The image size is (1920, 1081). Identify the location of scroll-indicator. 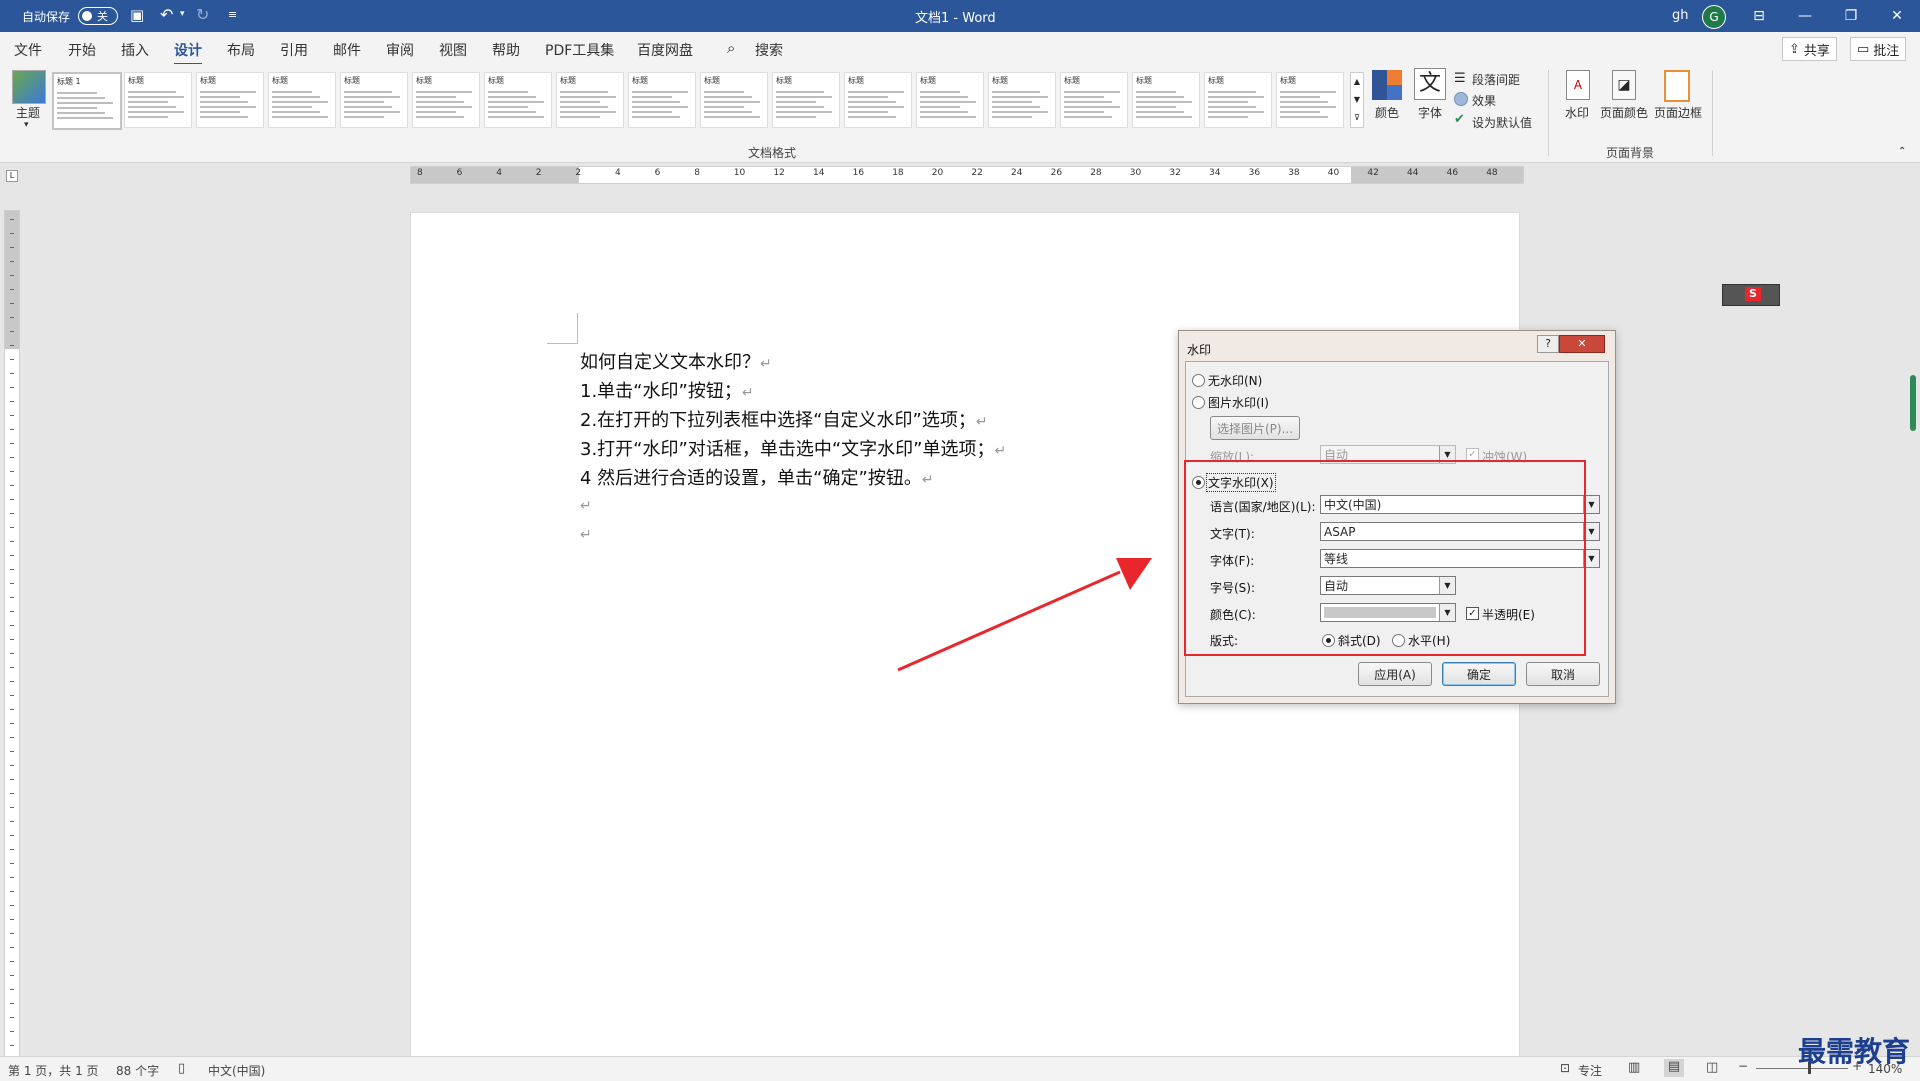
(1913, 403).